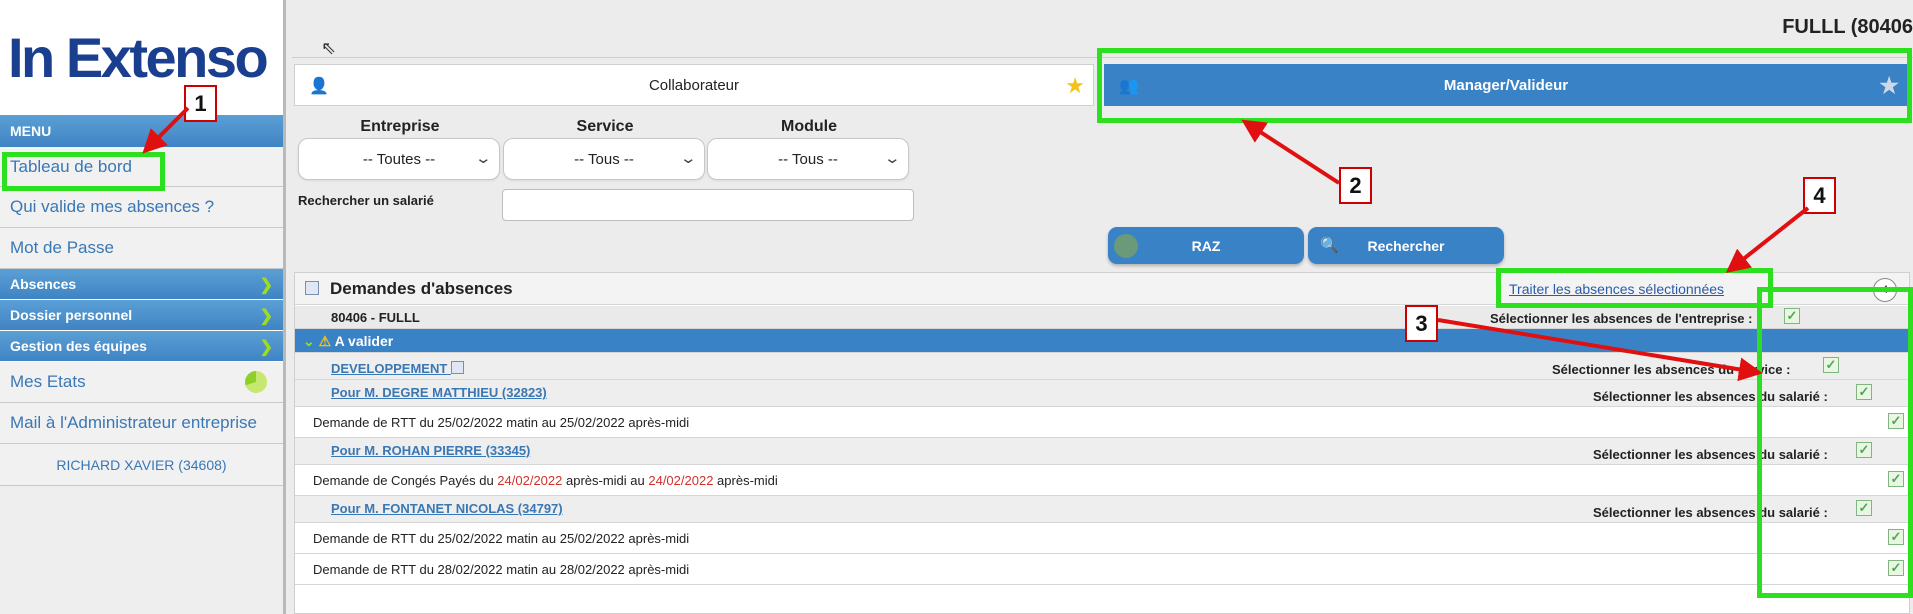 This screenshot has width=1913, height=614. Describe the element at coordinates (256, 382) in the screenshot. I see `pie-chart-icon` at that location.